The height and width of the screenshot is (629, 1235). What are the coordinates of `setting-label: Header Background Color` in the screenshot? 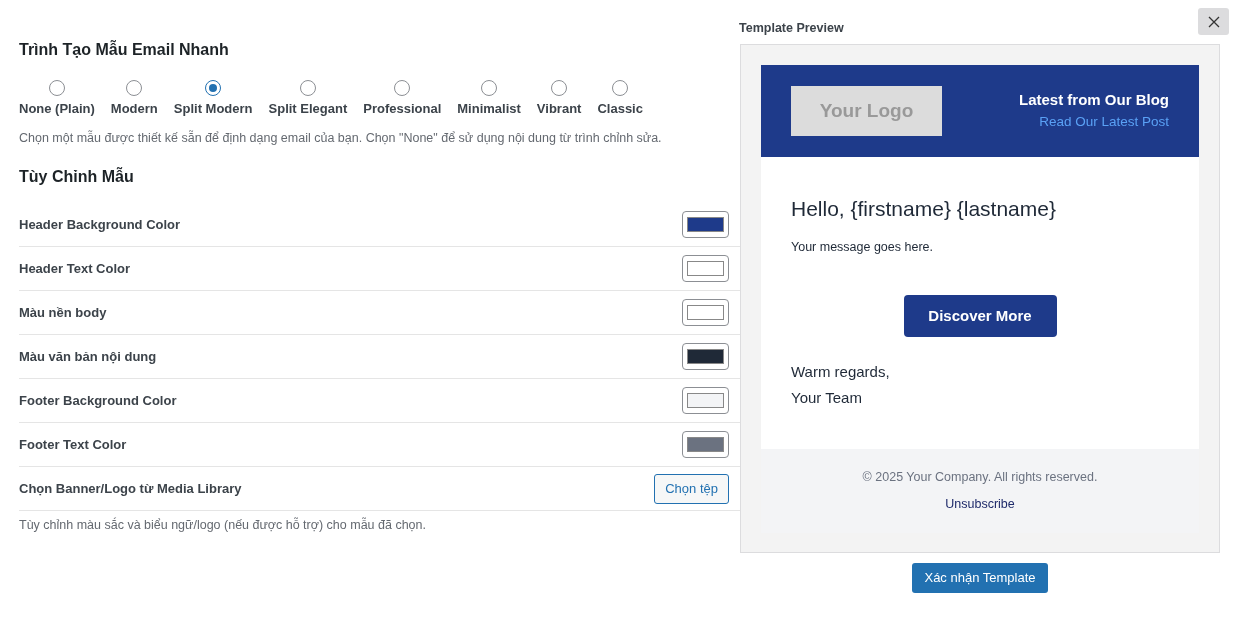 It's located at (100, 225).